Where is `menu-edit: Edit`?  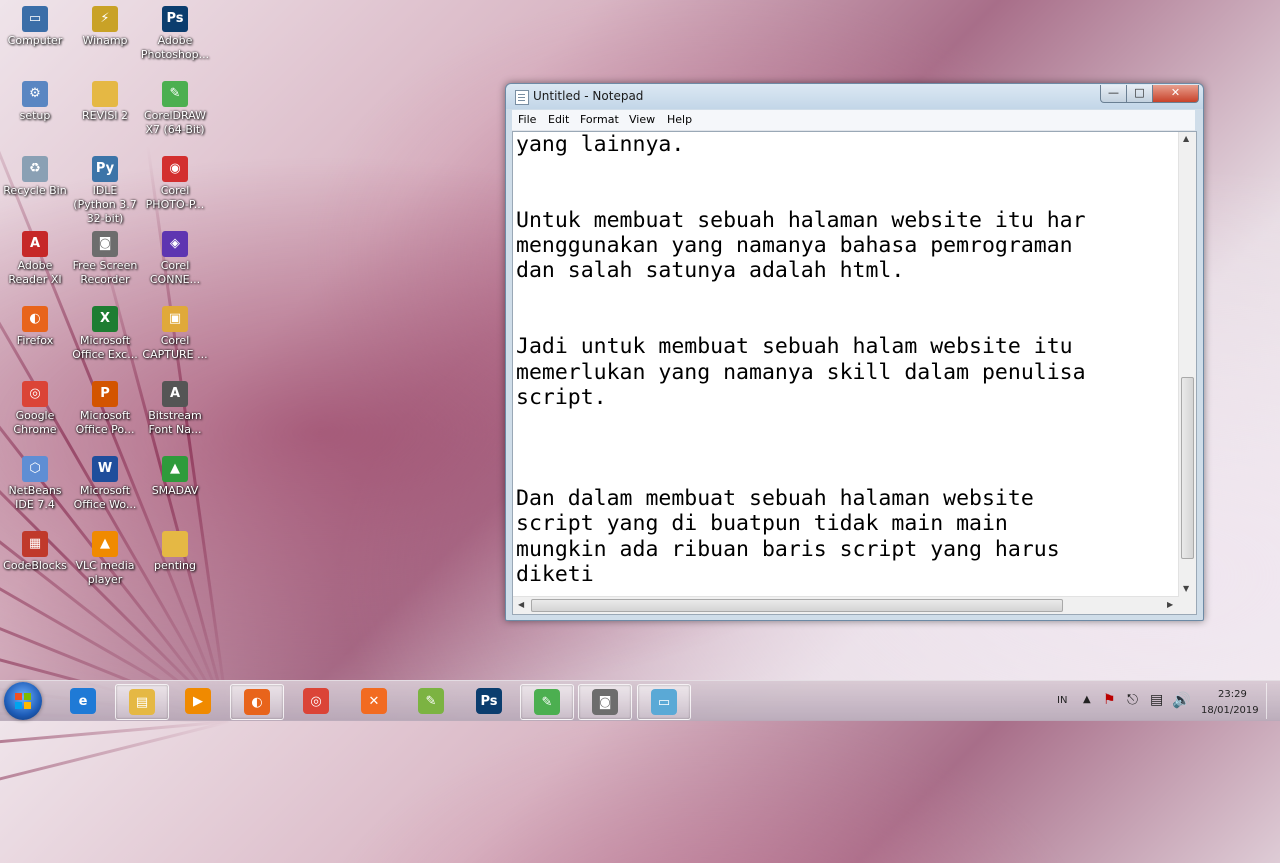 menu-edit: Edit is located at coordinates (558, 119).